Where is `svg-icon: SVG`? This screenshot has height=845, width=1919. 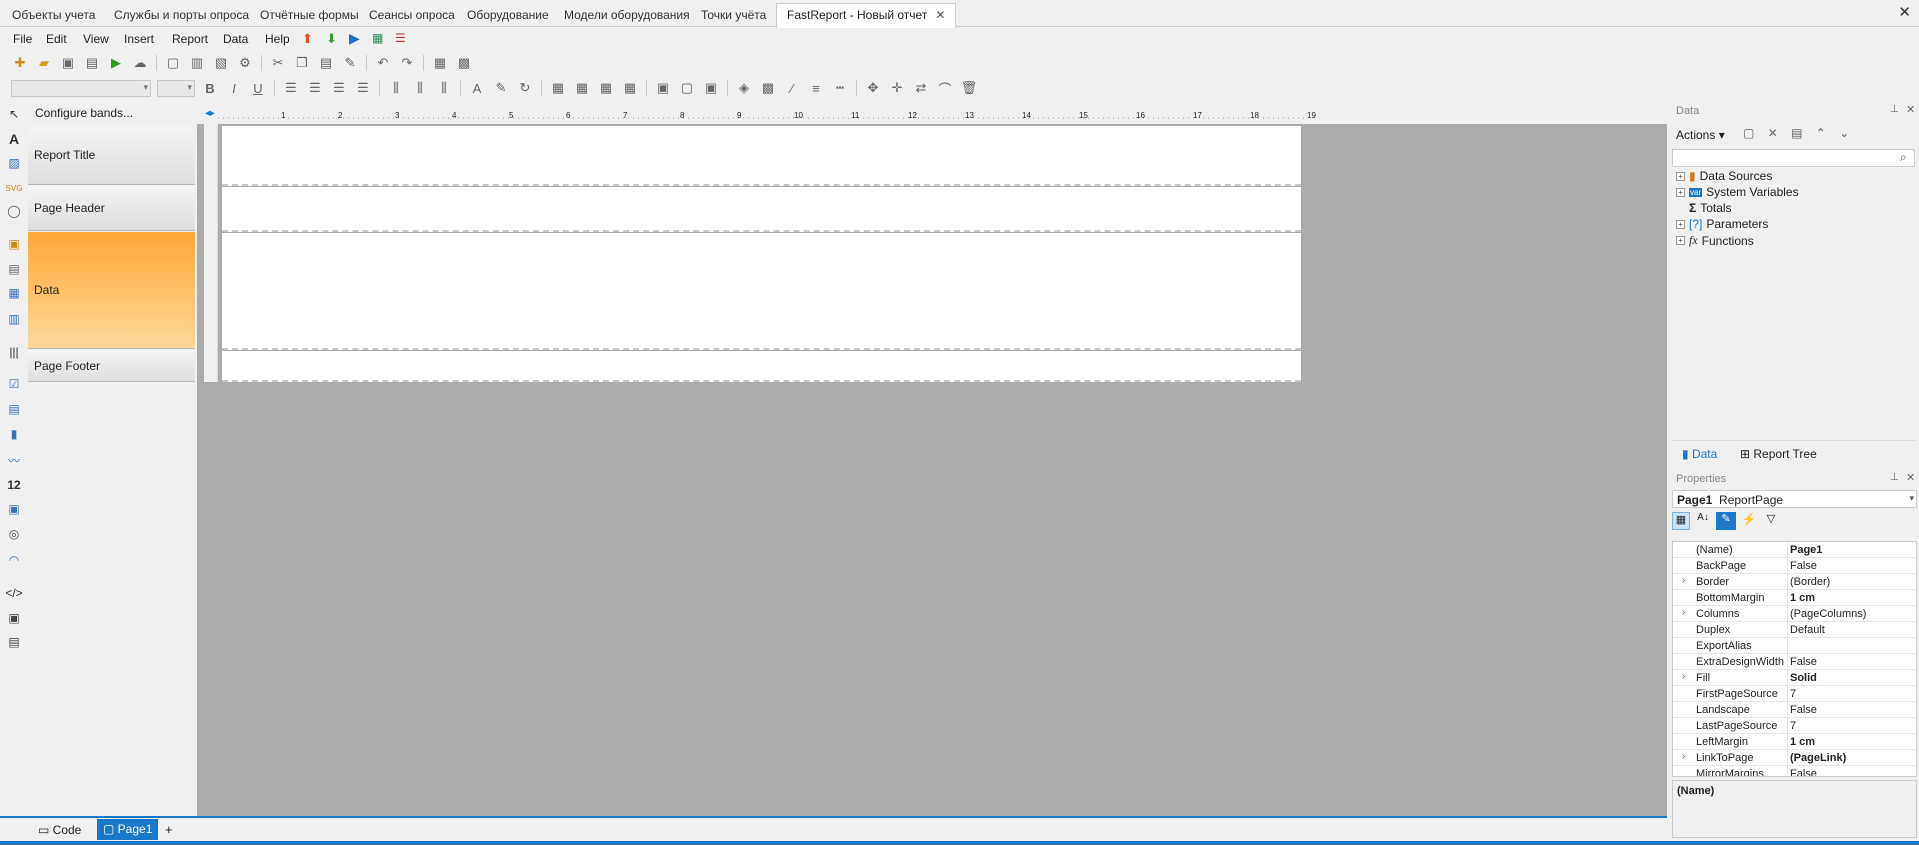 svg-icon: SVG is located at coordinates (14, 188).